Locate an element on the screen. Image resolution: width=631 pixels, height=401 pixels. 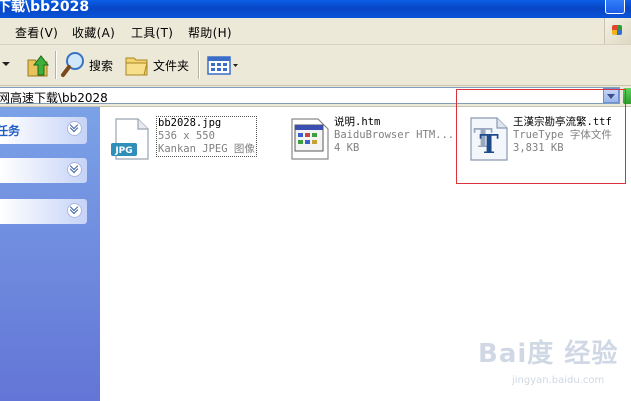
jpg-file-icon: JPG is located at coordinates (130, 139).